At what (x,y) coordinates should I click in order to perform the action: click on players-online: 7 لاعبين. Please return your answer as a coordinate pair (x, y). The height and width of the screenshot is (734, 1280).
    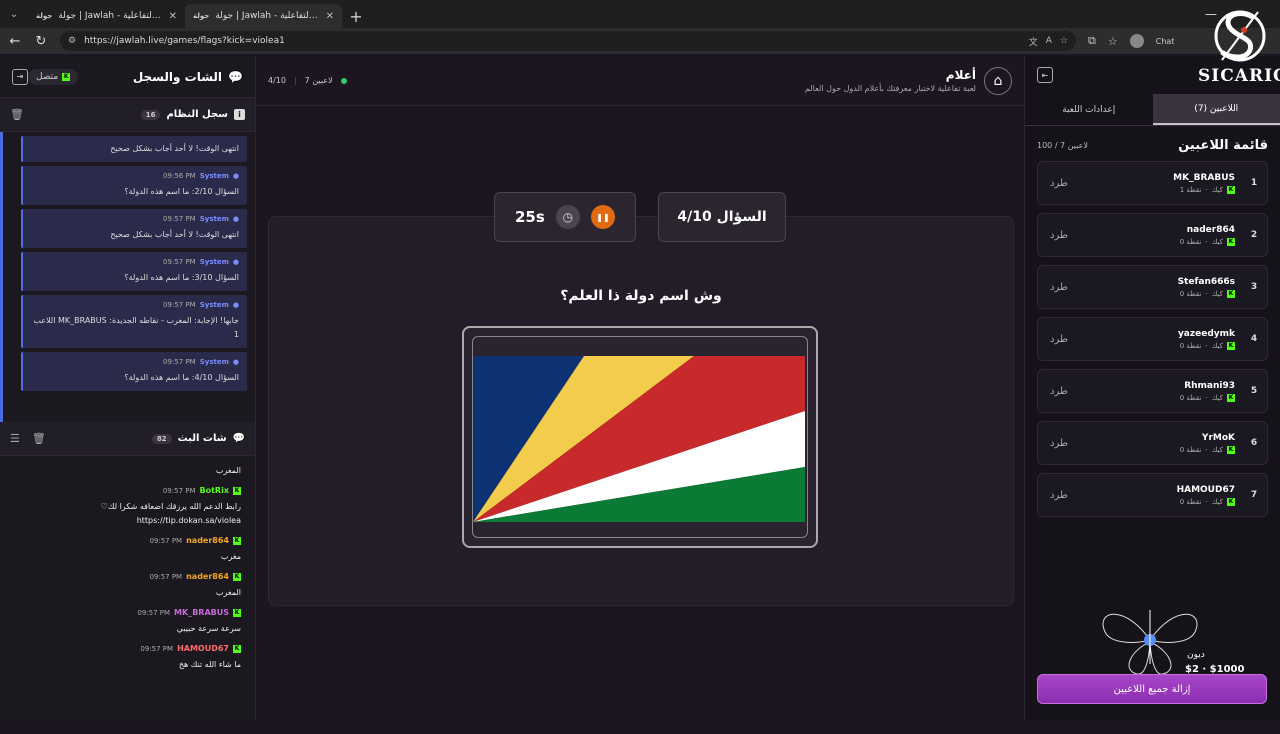
    Looking at the image, I should click on (319, 80).